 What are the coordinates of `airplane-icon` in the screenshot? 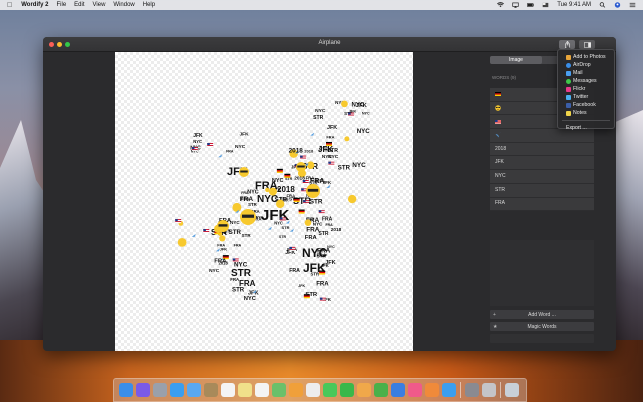 It's located at (498, 135).